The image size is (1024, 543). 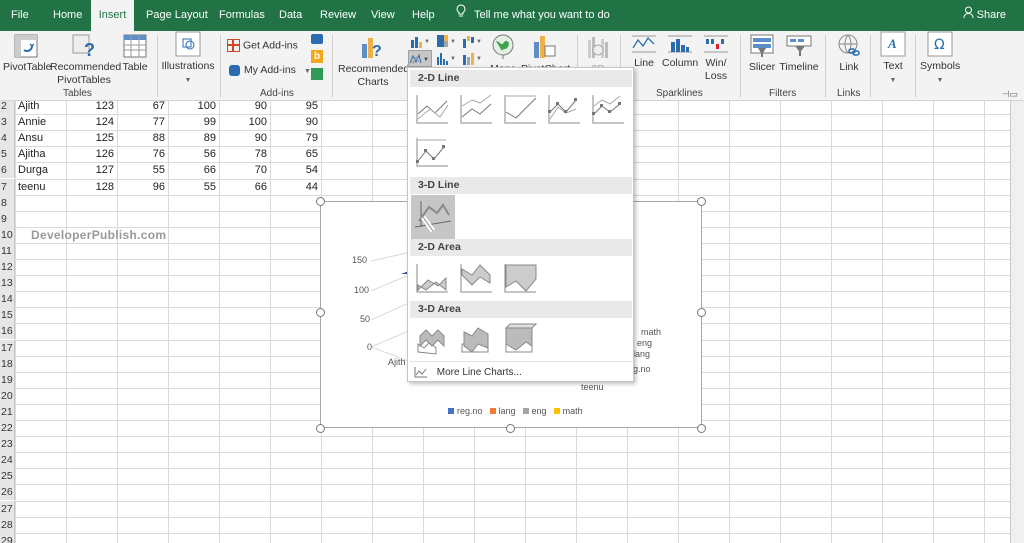 I want to click on line-chart-dropdown: ▼, so click(x=420, y=58).